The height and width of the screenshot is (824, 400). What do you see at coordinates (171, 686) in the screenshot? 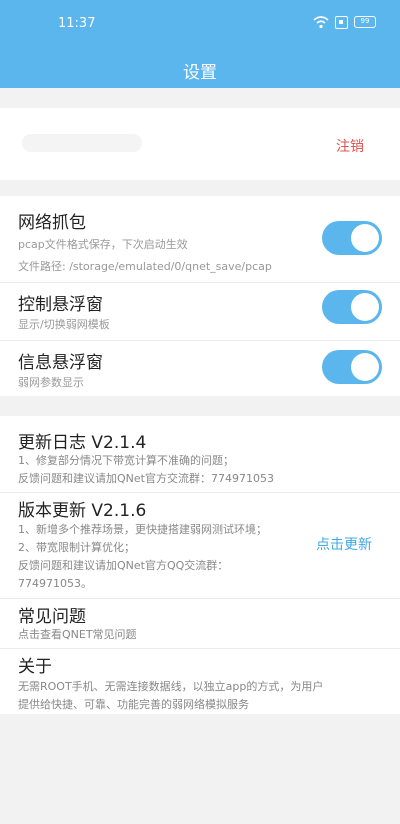
I see `about-line: 无需ROOT手机、无需连接数据线，以独立app的方式，为用户` at bounding box center [171, 686].